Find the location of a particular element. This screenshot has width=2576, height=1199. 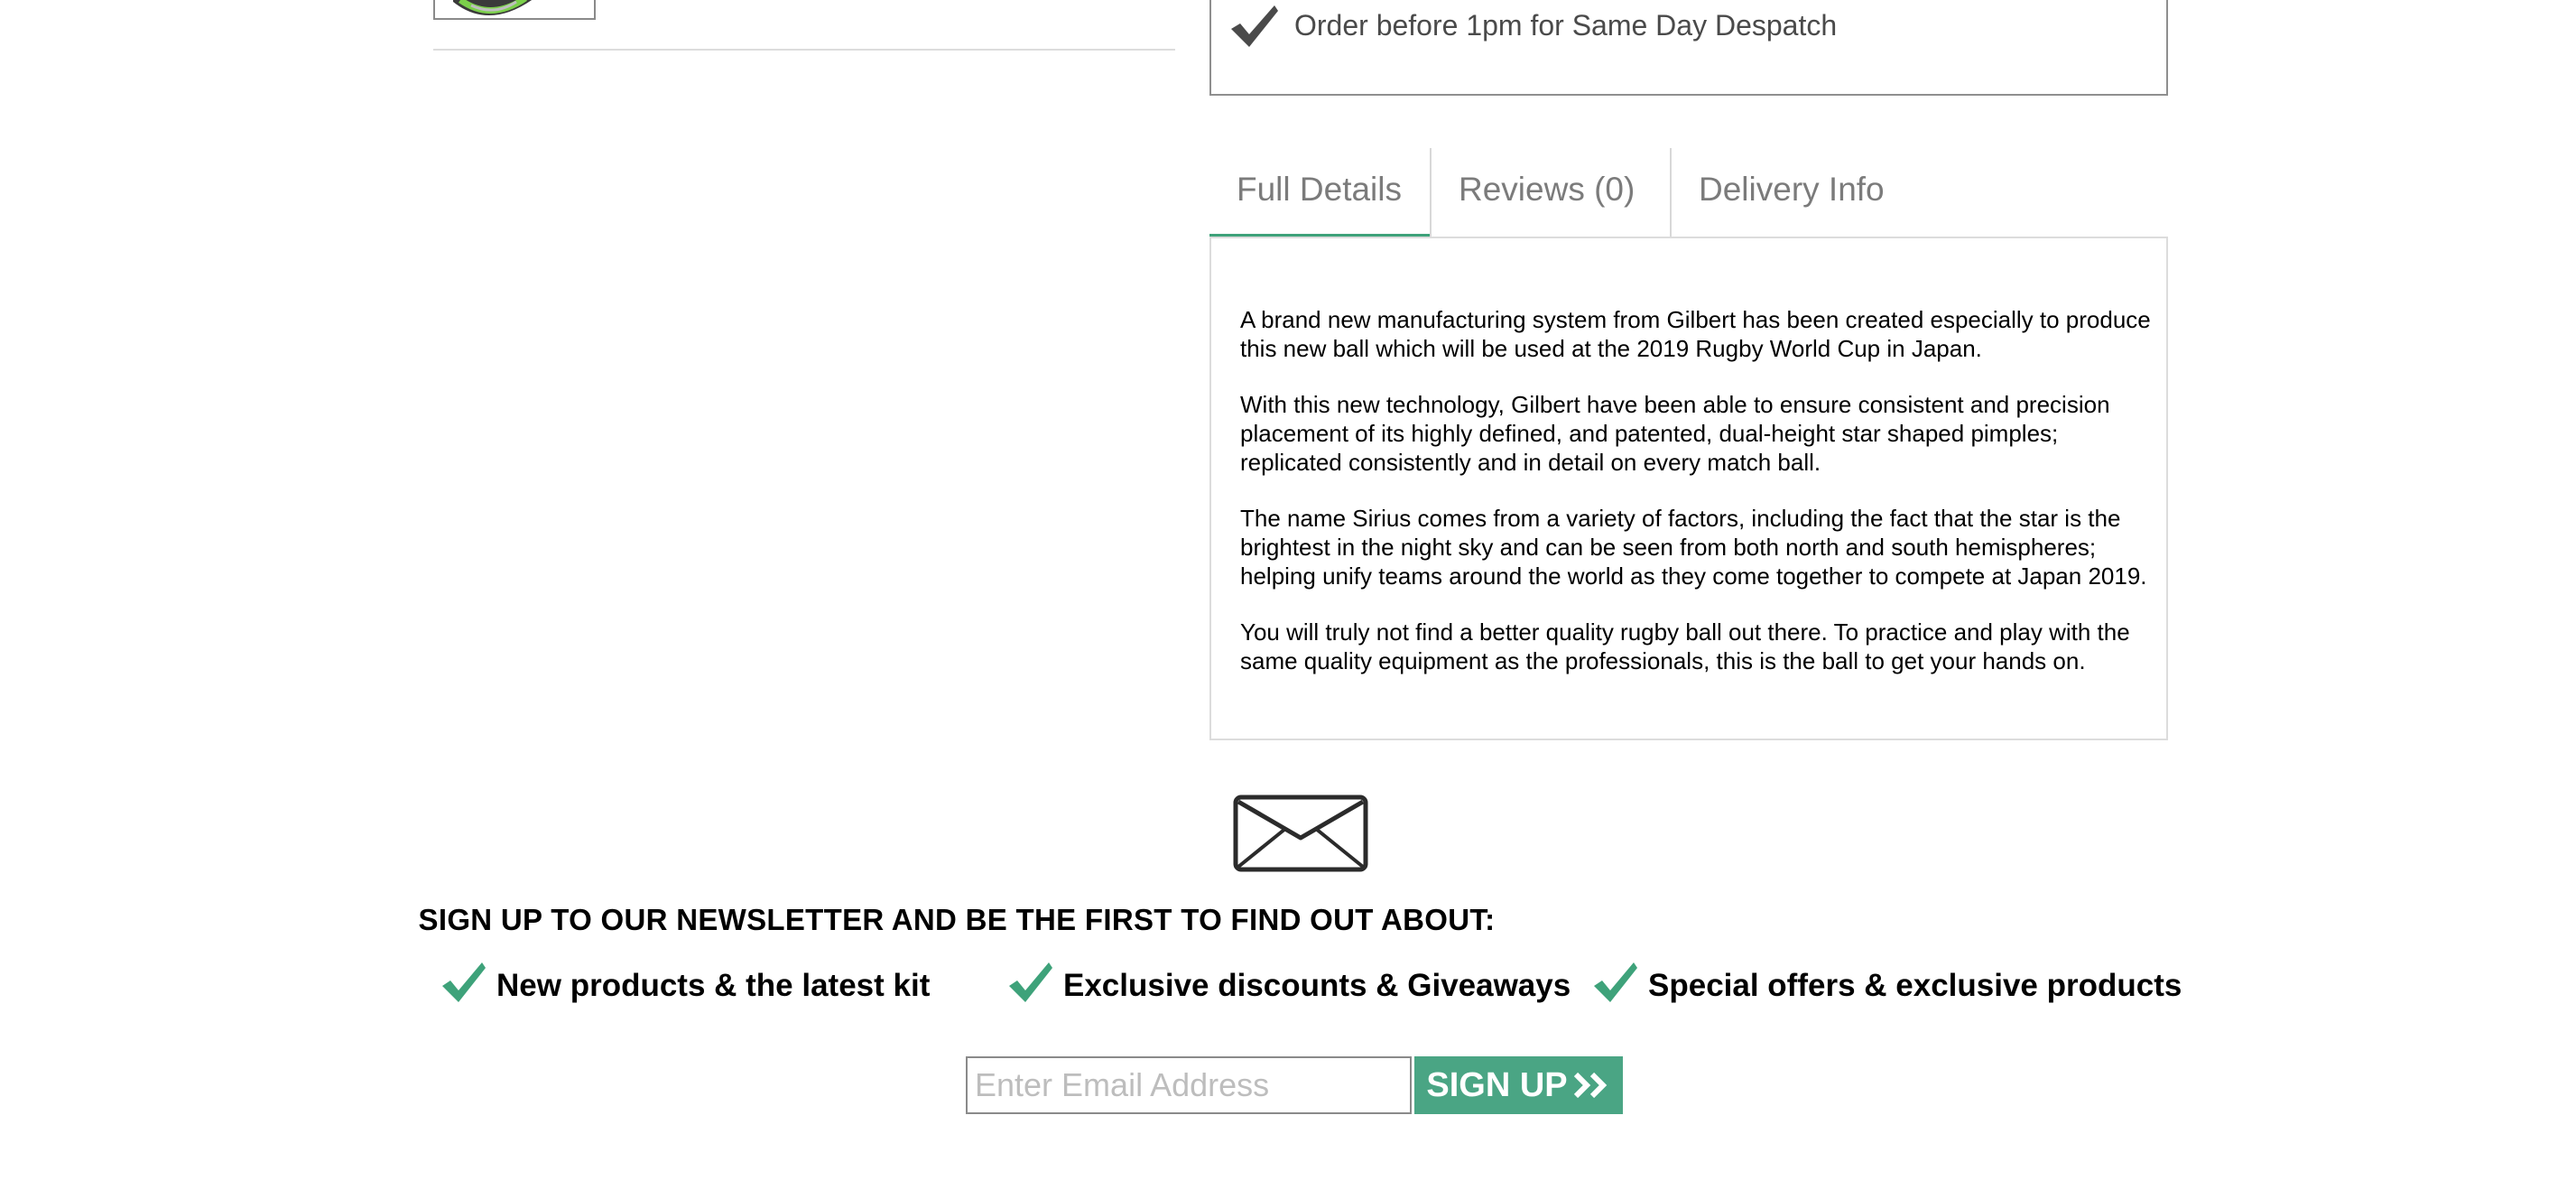

tab-reviews: Reviews (0) is located at coordinates (1551, 193).